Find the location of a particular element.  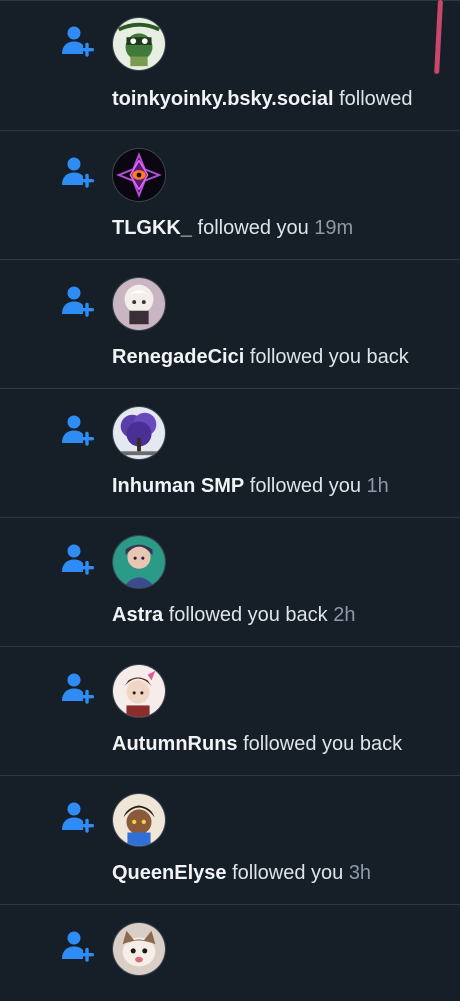

notification-time: 1h is located at coordinates (377, 486).